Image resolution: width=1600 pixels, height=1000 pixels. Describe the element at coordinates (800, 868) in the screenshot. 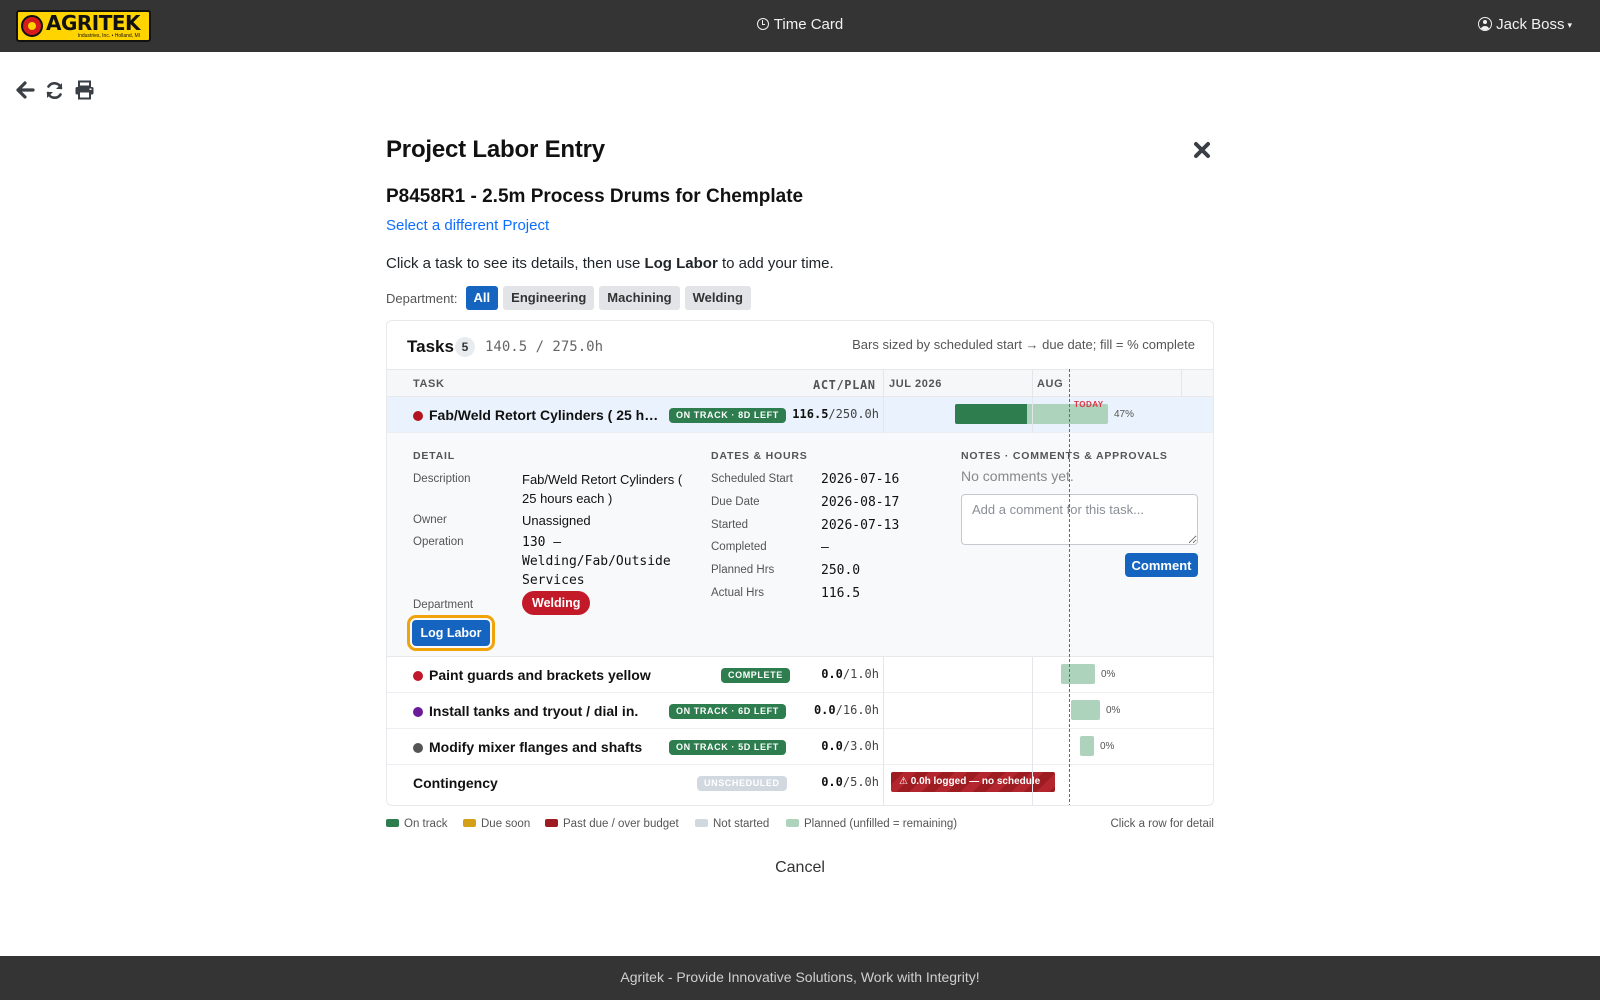

I see `cancel-button: Cancel` at that location.